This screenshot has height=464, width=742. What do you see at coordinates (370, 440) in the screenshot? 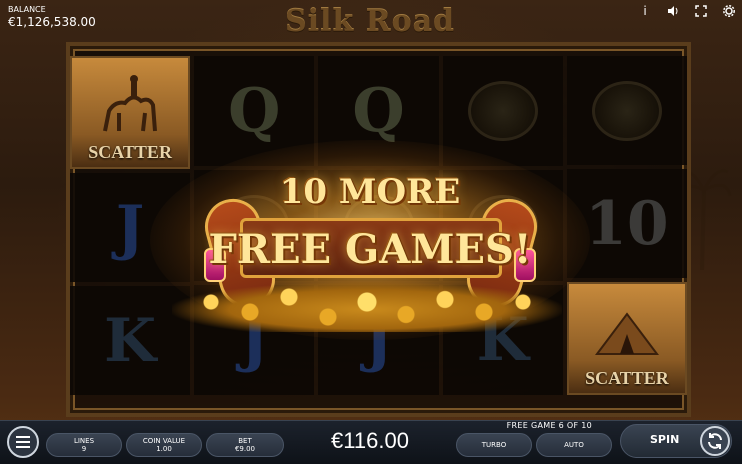
I see `win-amount: €116.00` at bounding box center [370, 440].